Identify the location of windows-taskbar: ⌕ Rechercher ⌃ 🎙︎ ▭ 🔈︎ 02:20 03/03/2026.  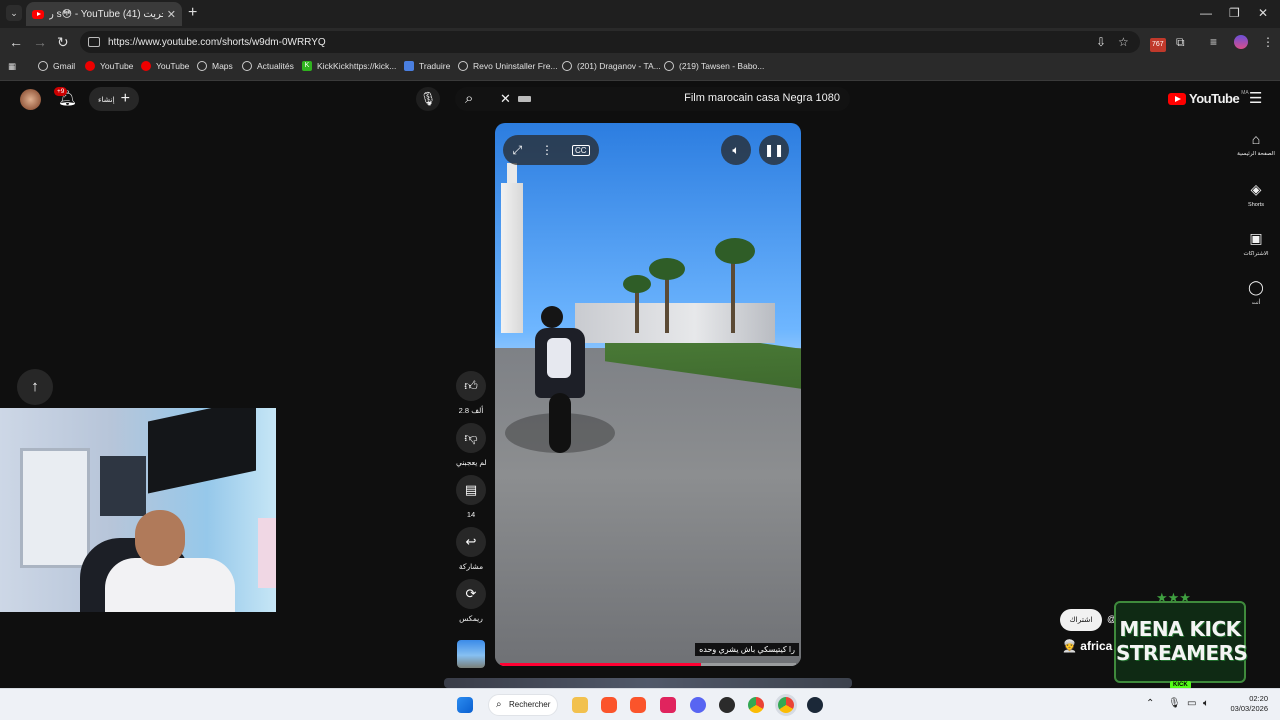
(640, 704).